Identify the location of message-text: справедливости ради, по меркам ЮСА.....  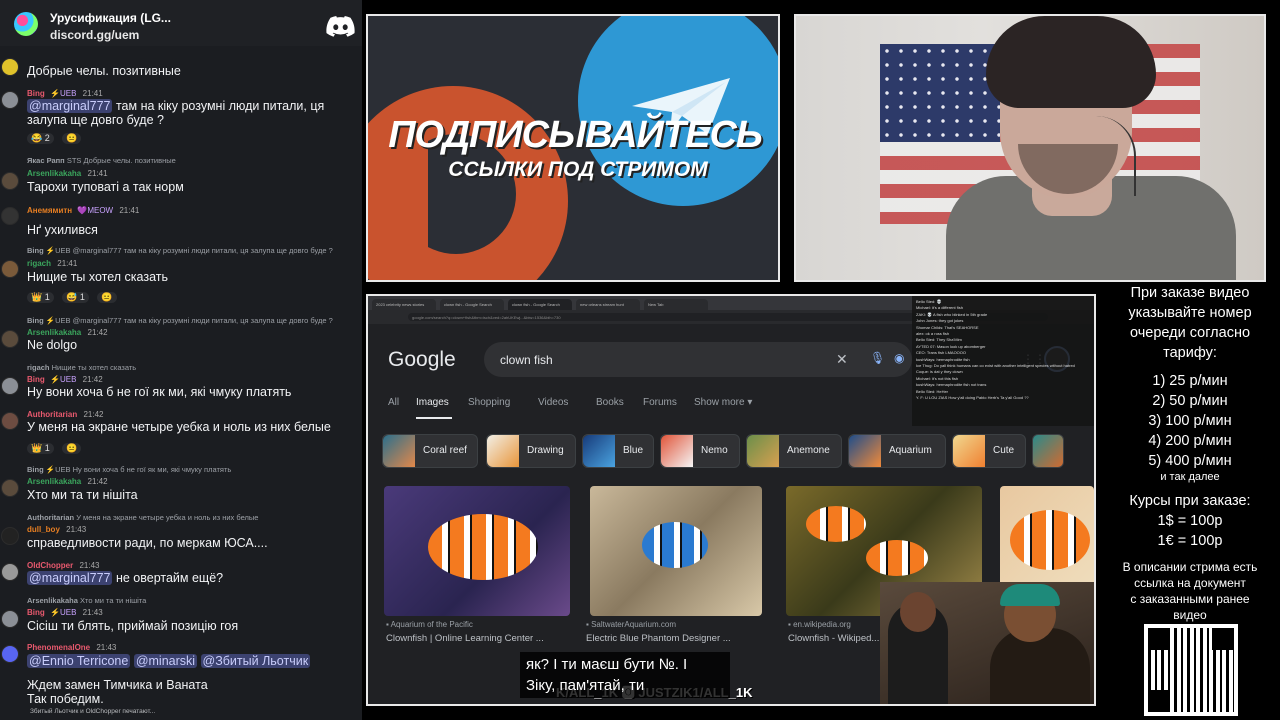
(147, 543).